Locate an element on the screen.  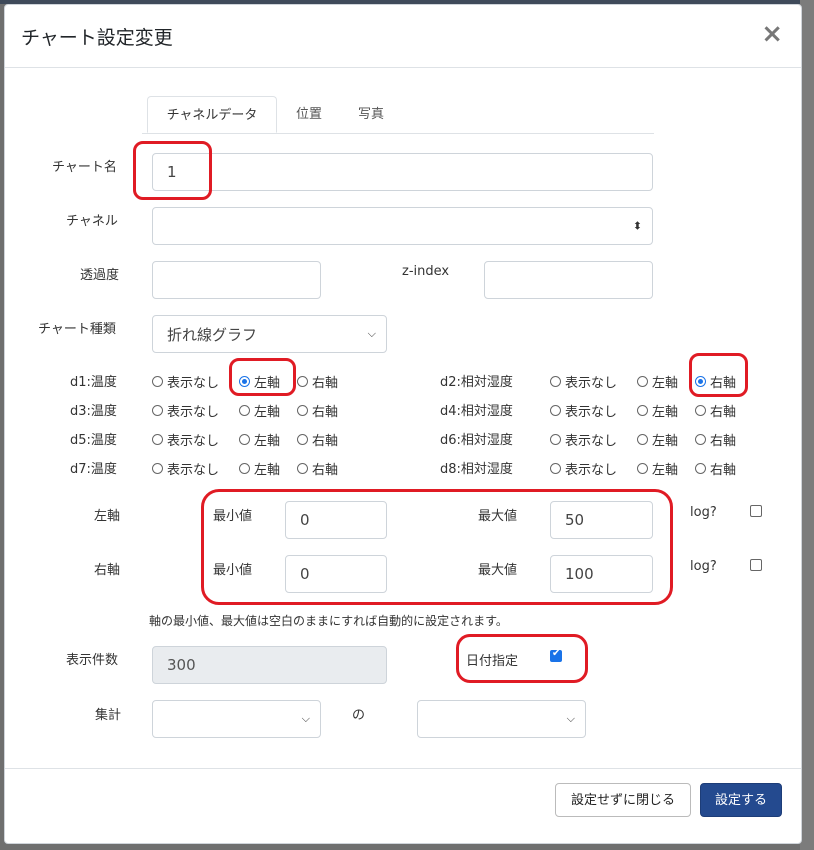
series-d4-left: 左軸 is located at coordinates (657, 410).